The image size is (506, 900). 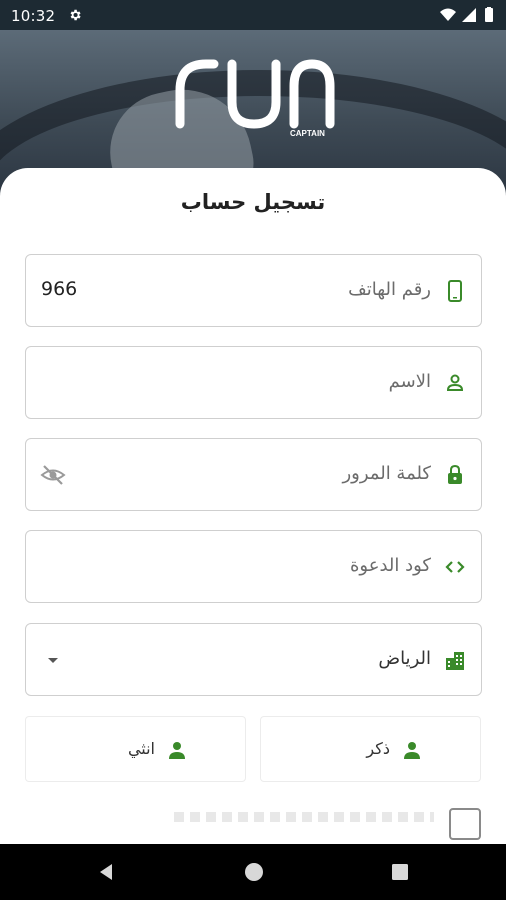 I want to click on female-person-icon, so click(x=177, y=750).